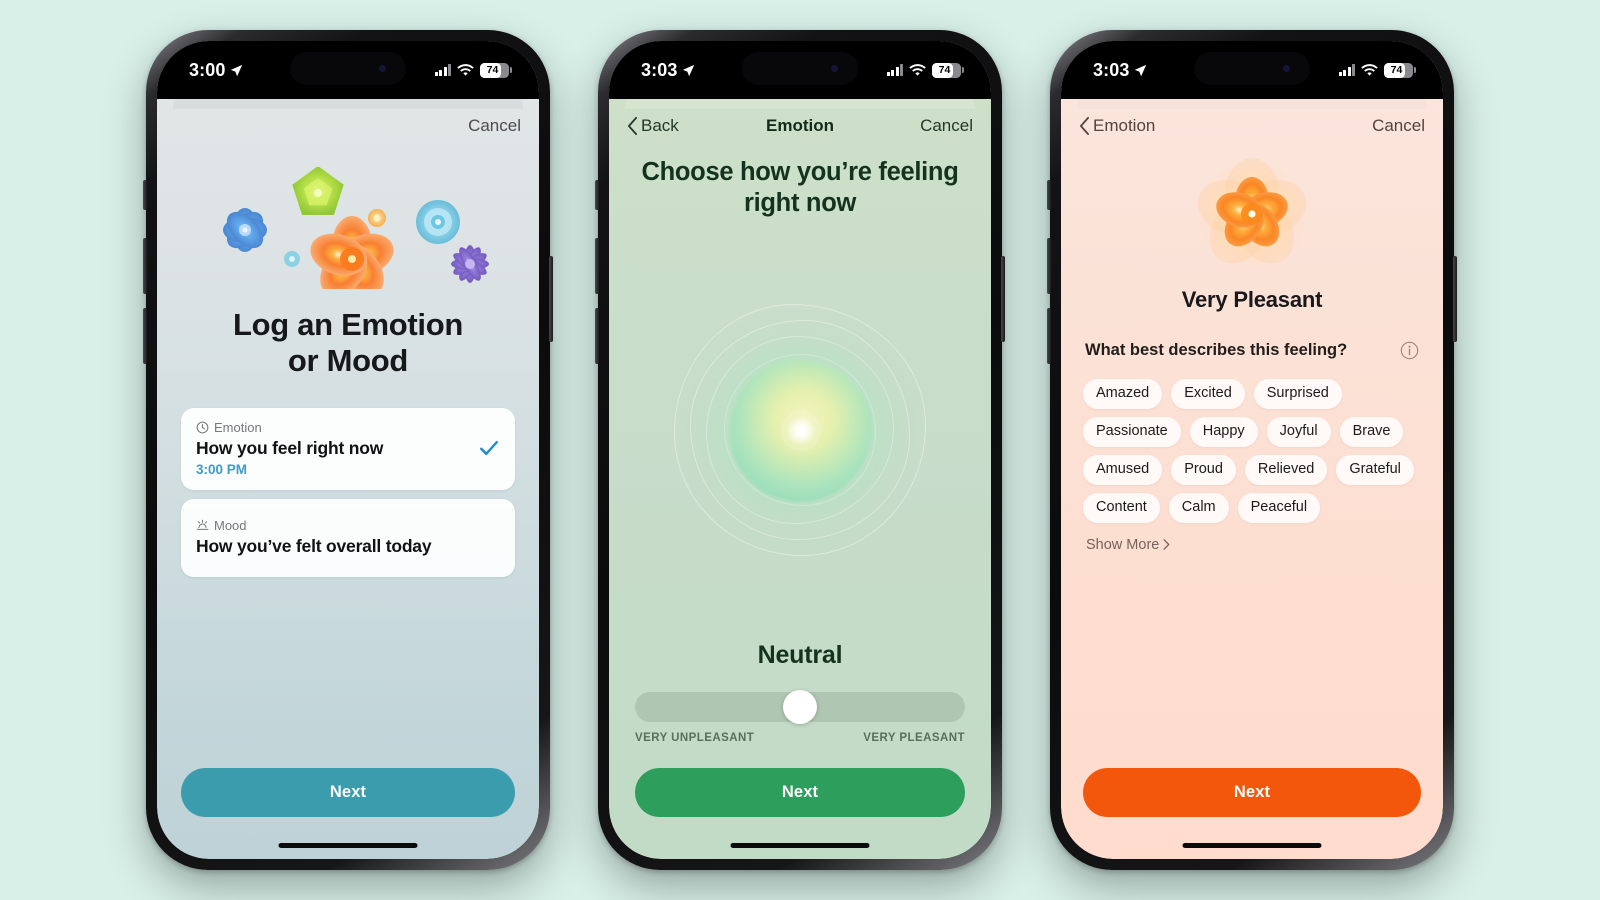 This screenshot has height=900, width=1600. I want to click on chip-happy: Happy, so click(1223, 431).